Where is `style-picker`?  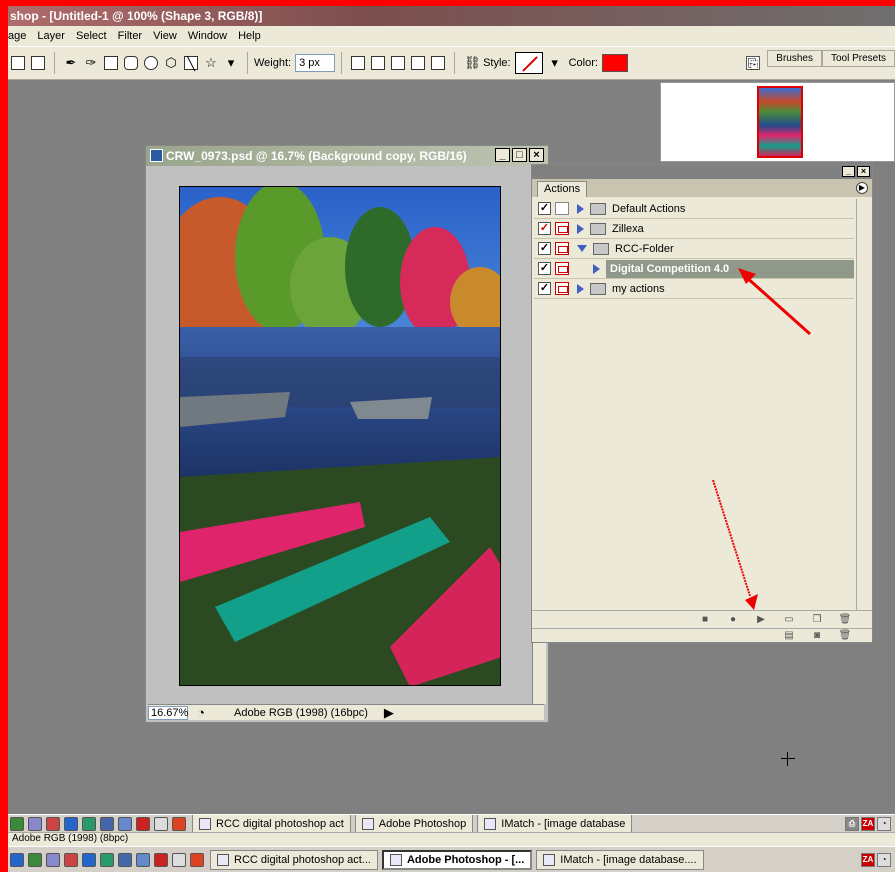 style-picker is located at coordinates (528, 63).